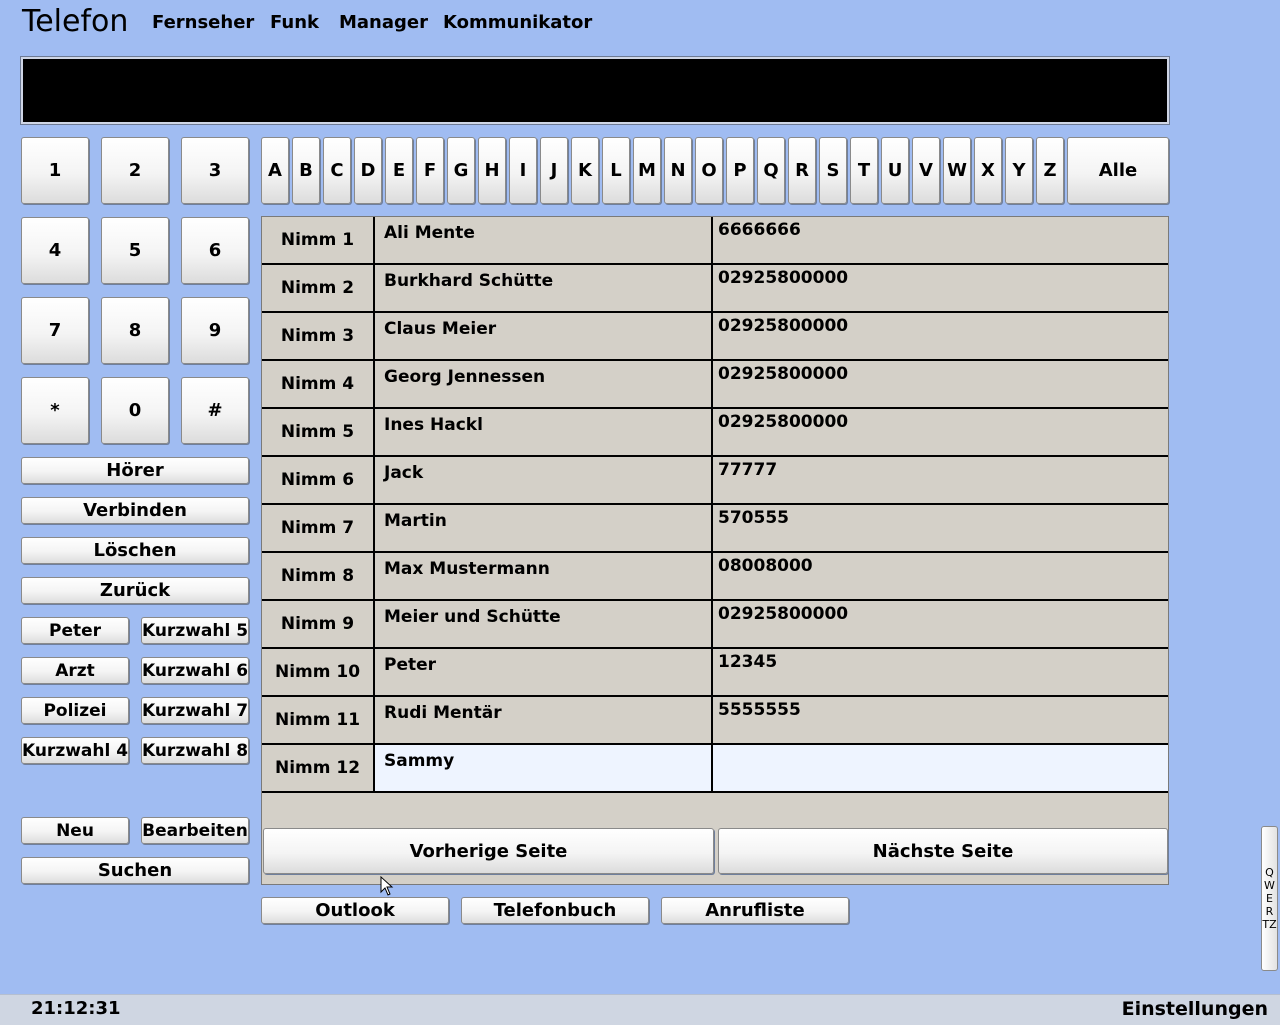  What do you see at coordinates (215, 170) in the screenshot?
I see `key-3: 3` at bounding box center [215, 170].